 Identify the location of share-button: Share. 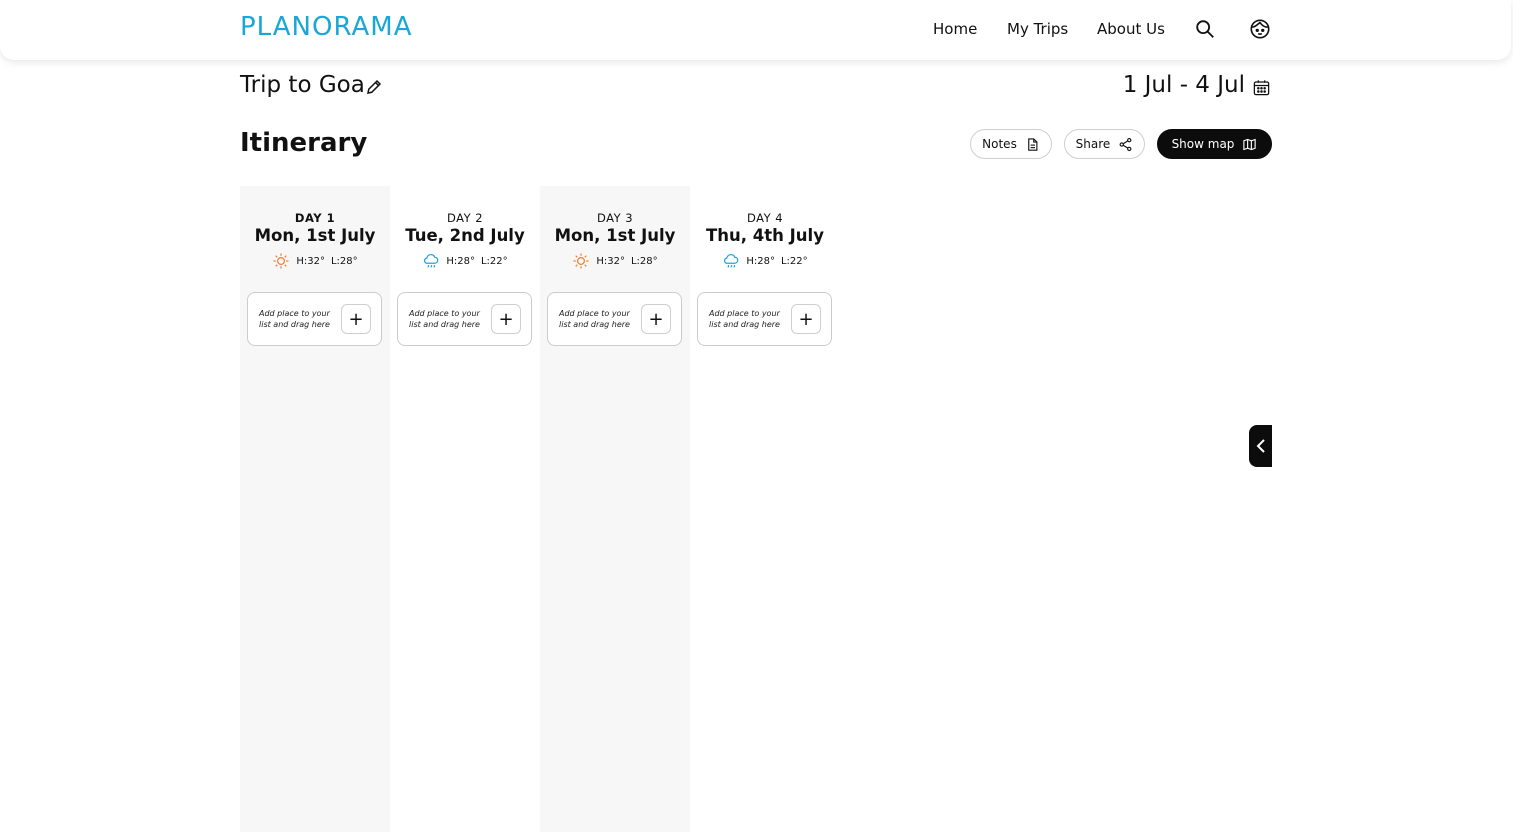
(1104, 144).